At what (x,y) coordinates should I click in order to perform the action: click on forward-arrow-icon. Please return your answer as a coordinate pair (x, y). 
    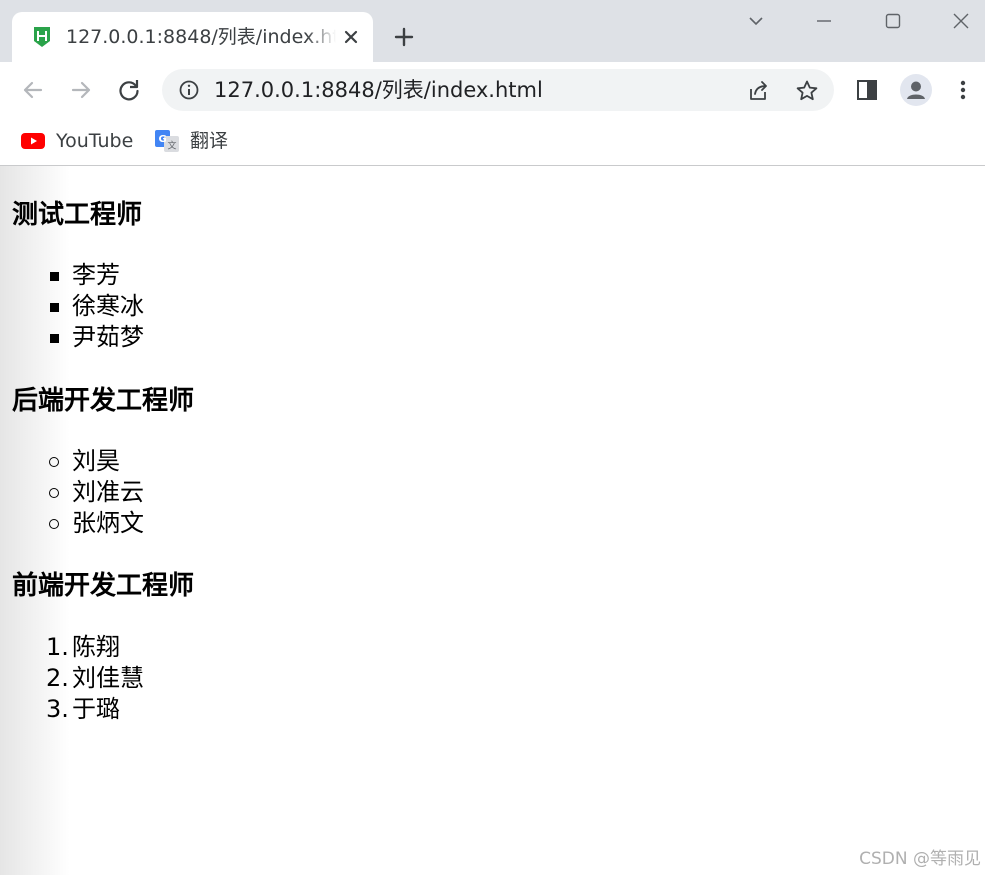
    Looking at the image, I should click on (81, 90).